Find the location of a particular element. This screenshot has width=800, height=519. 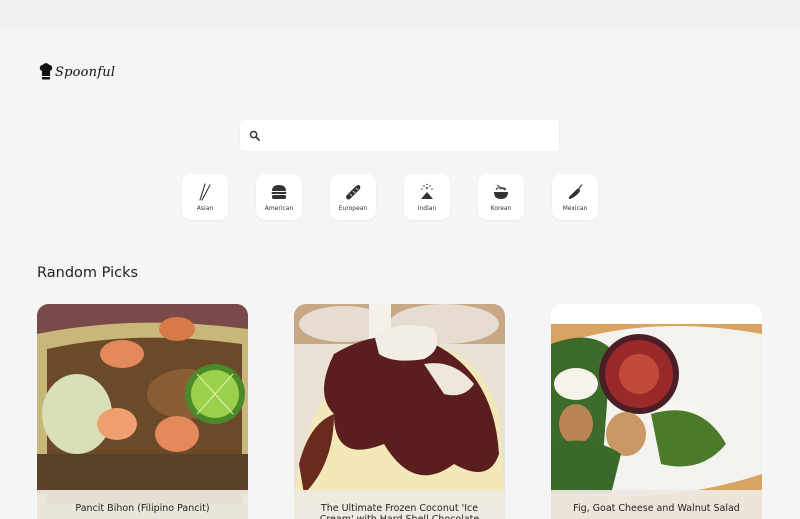

app-logo: Spoonful is located at coordinates (77, 72).